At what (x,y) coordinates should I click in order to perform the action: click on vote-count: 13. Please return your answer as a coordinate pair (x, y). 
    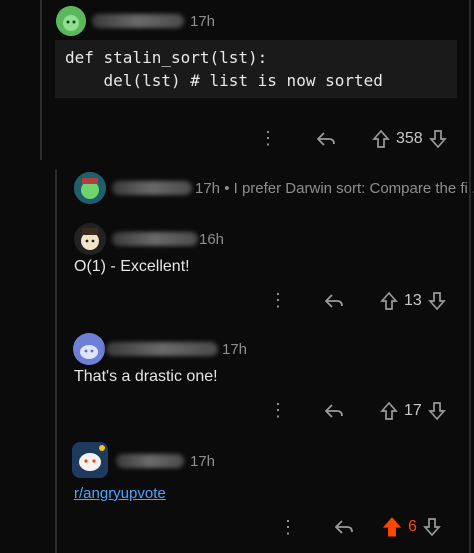
    Looking at the image, I should click on (413, 300).